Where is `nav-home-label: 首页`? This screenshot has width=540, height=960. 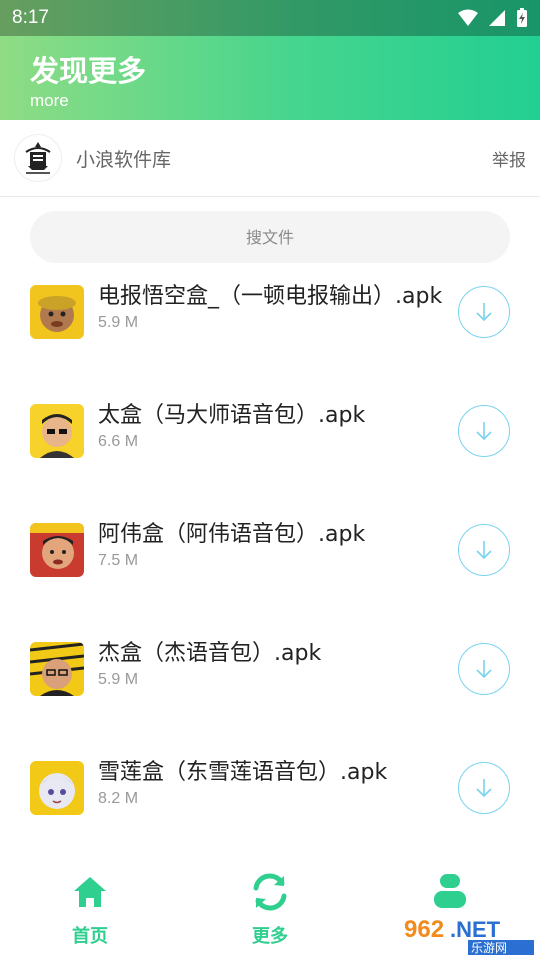 nav-home-label: 首页 is located at coordinates (90, 936).